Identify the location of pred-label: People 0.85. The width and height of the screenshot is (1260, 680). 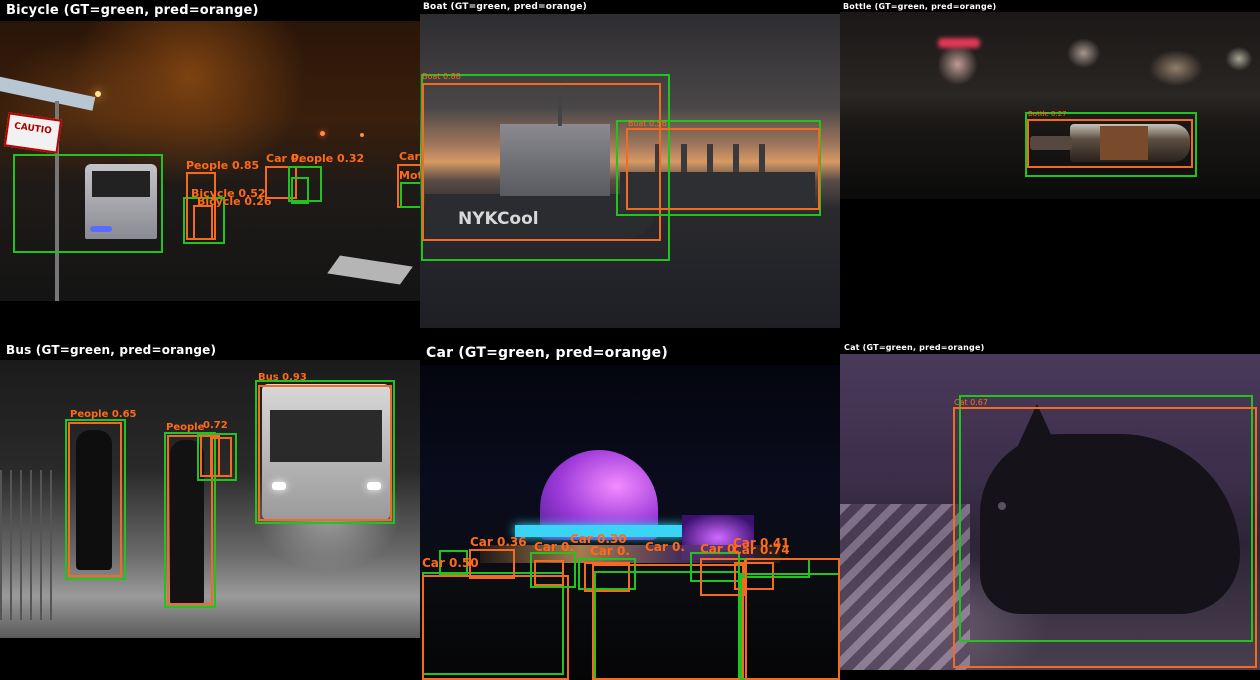
(223, 165).